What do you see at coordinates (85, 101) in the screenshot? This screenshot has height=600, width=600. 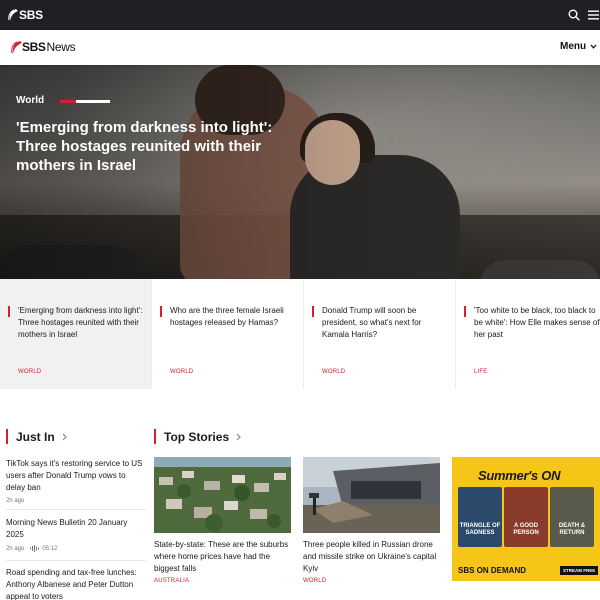 I see `hero-progress` at bounding box center [85, 101].